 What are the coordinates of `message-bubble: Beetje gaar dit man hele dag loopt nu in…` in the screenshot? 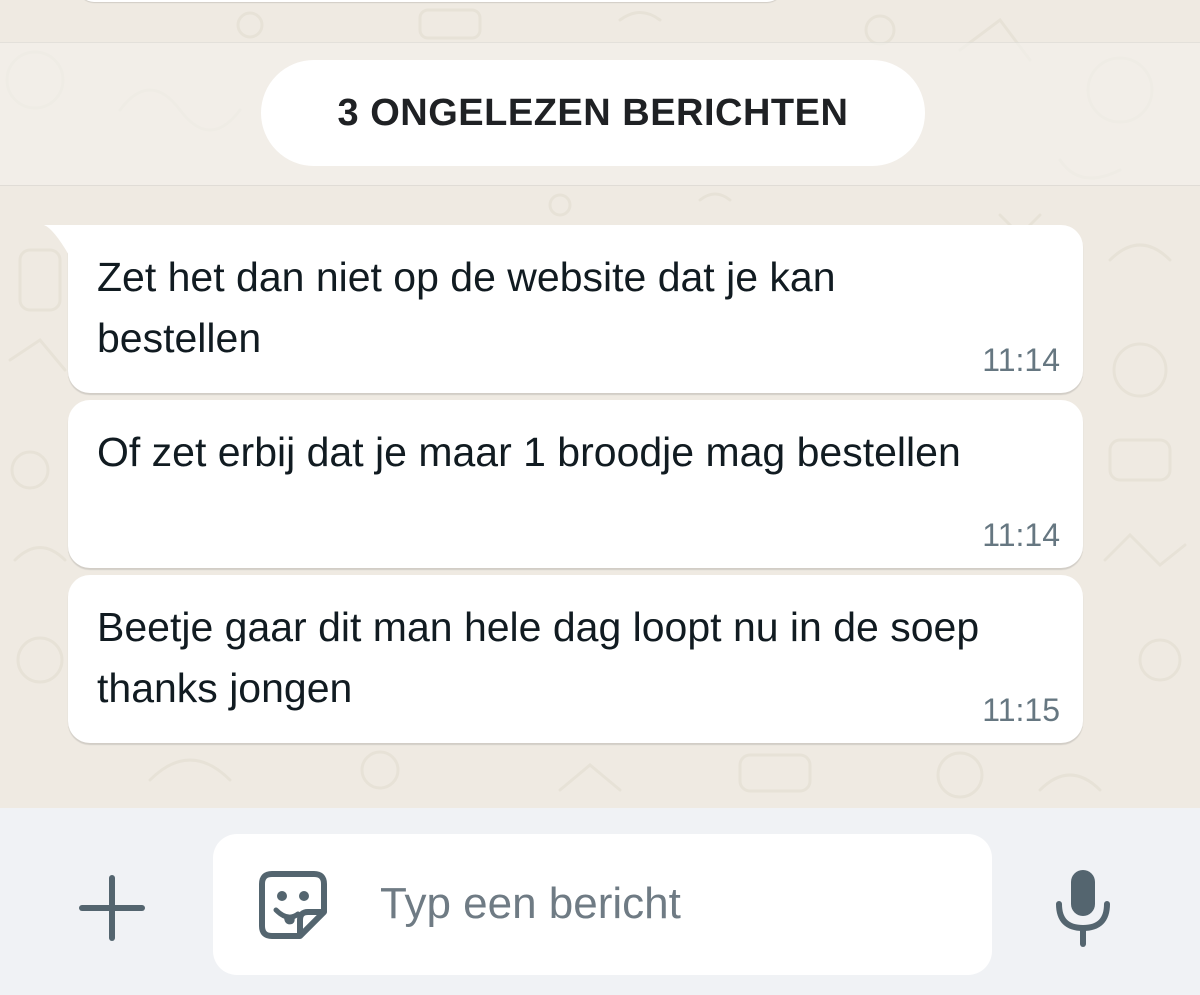 It's located at (575, 659).